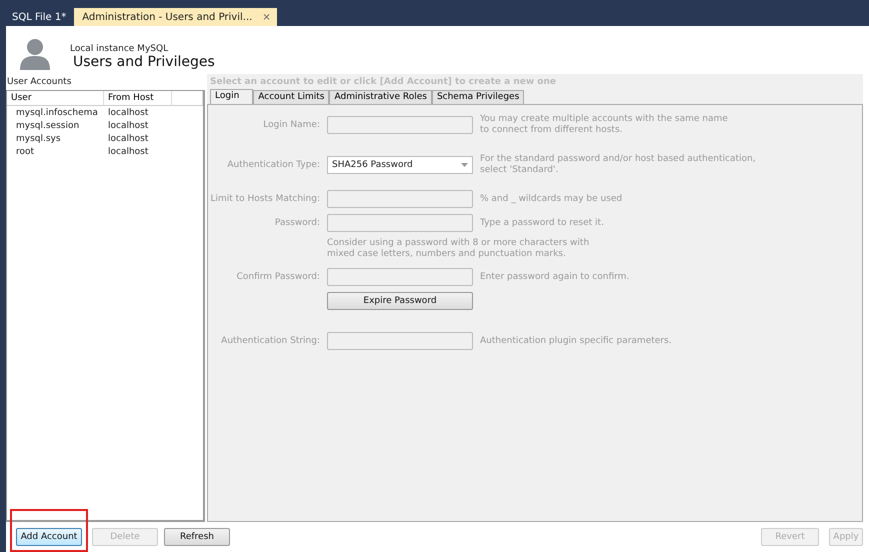 The width and height of the screenshot is (869, 552). I want to click on action-button: Refresh, so click(197, 537).